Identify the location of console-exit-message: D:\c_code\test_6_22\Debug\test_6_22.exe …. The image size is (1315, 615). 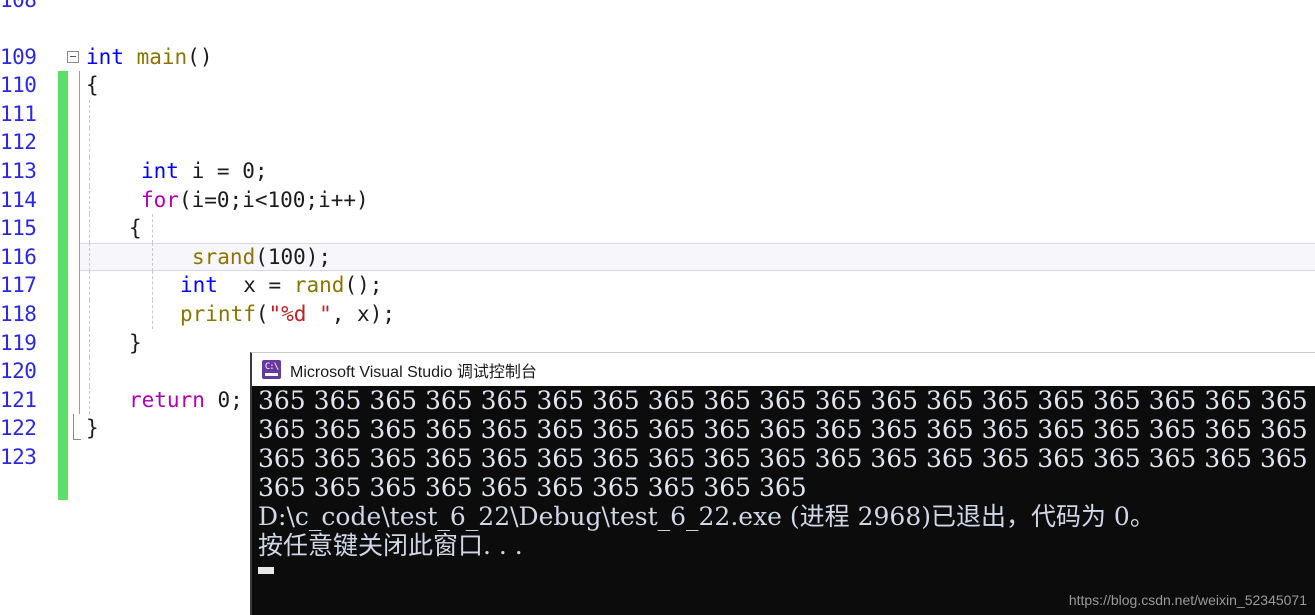
(706, 516).